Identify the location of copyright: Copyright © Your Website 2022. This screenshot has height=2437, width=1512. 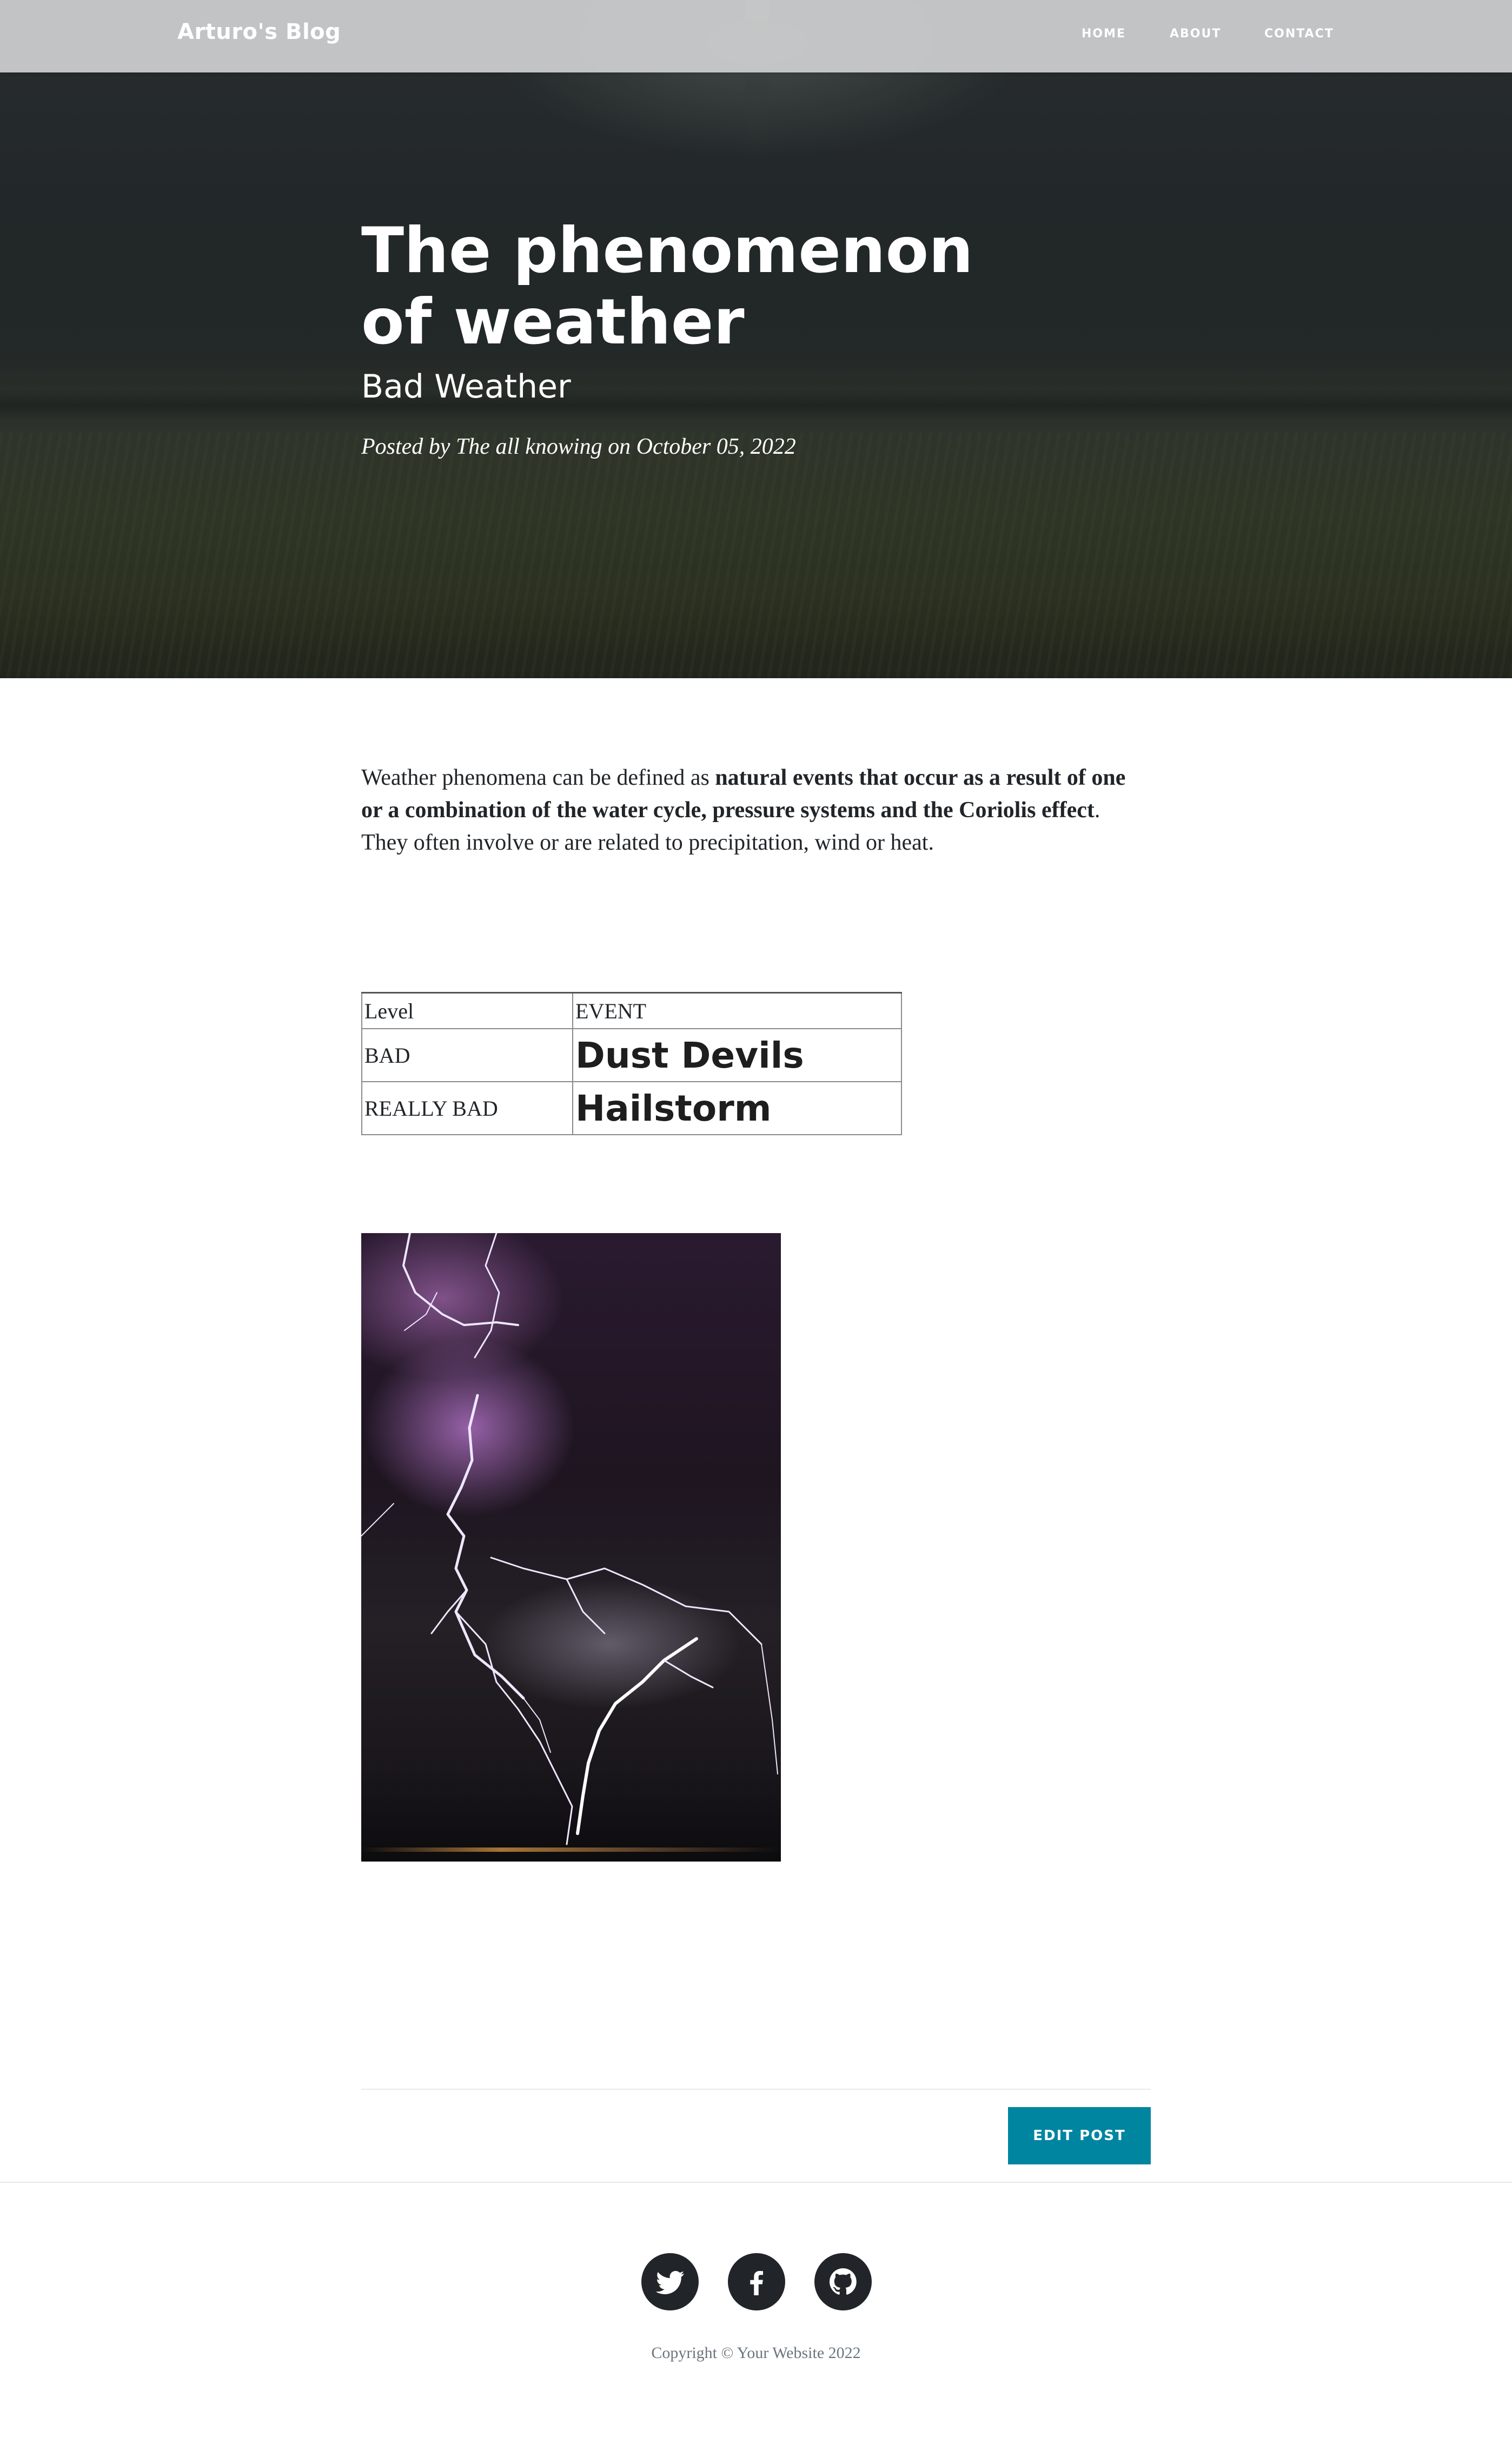
(756, 2353).